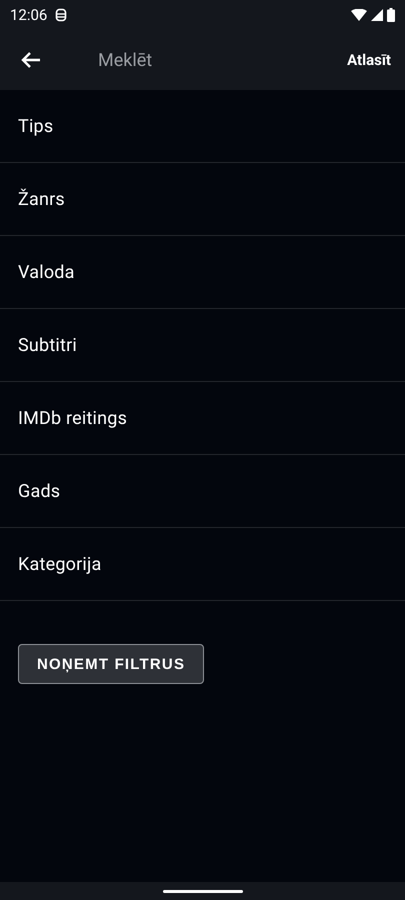 The width and height of the screenshot is (405, 900). I want to click on select-button: Atlasīt, so click(369, 60).